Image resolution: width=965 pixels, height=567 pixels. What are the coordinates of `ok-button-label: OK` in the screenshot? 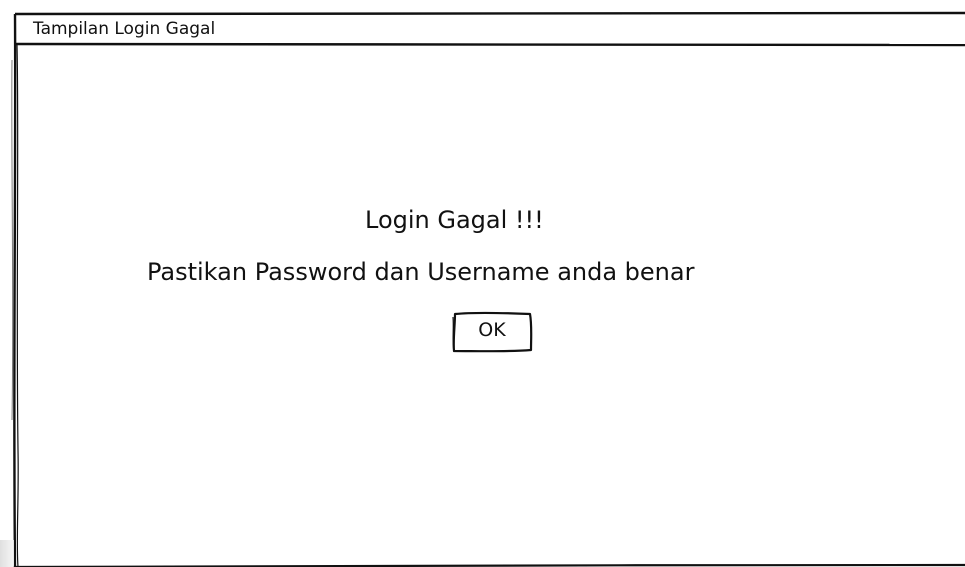 It's located at (492, 330).